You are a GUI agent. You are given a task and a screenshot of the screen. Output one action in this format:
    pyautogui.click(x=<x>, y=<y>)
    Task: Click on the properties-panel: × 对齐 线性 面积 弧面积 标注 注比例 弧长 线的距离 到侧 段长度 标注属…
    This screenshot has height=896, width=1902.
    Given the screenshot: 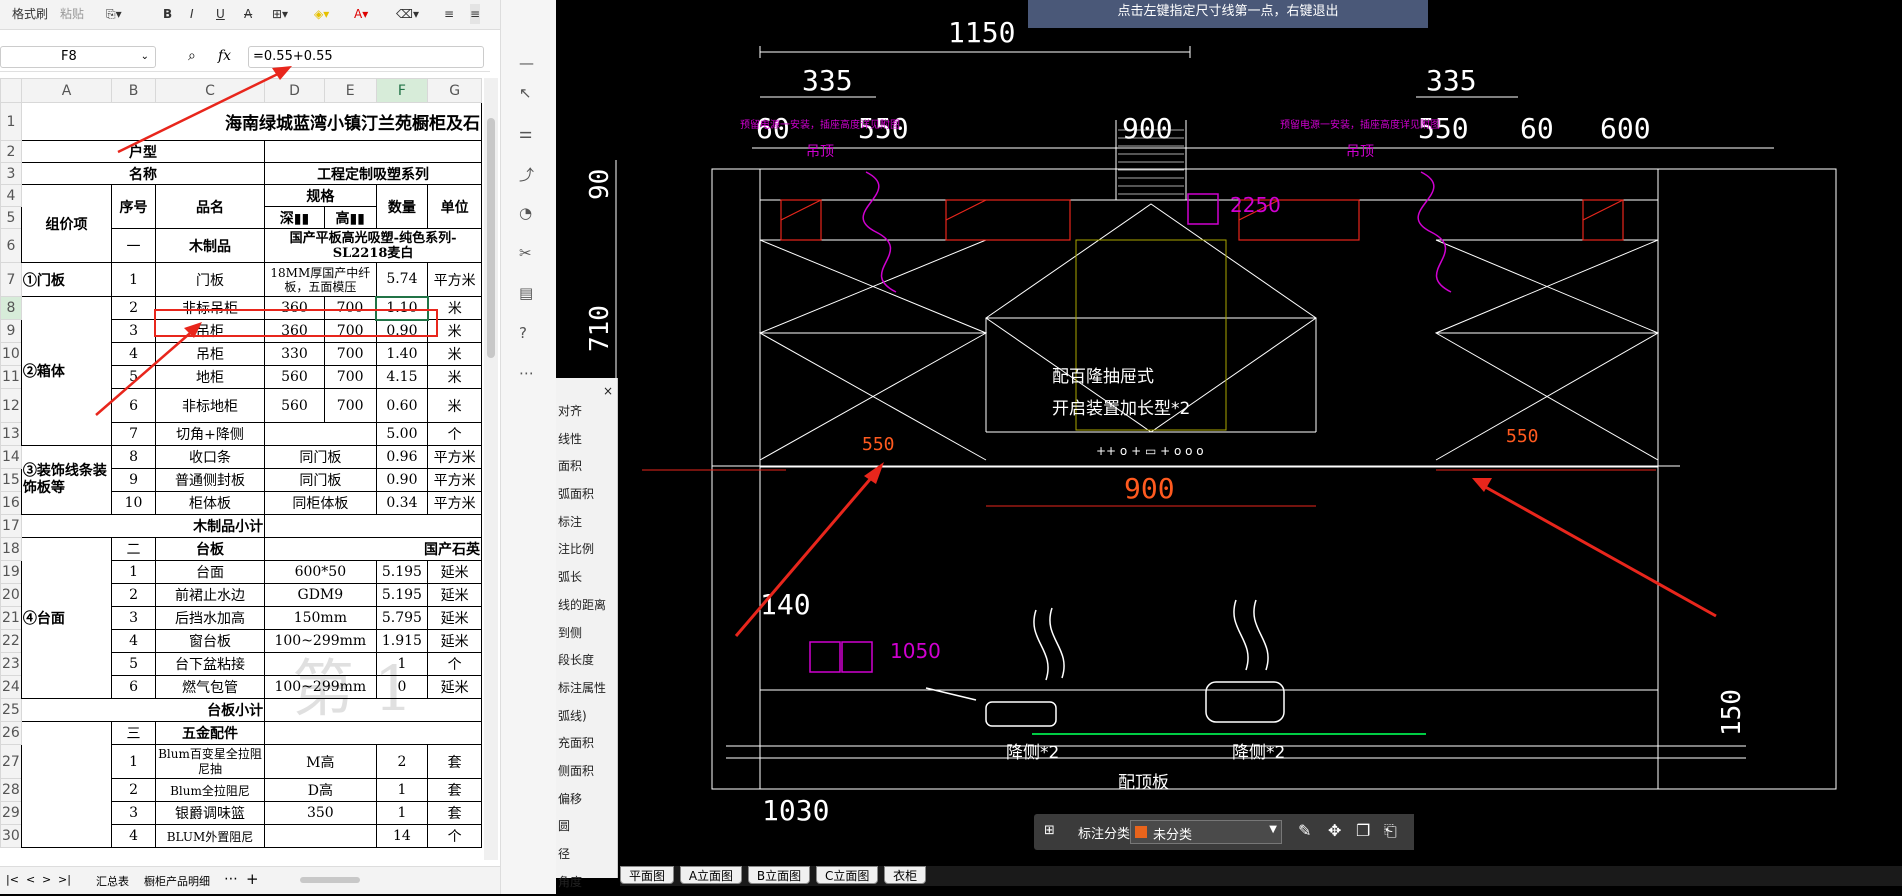 What is the action you would take?
    pyautogui.click(x=587, y=633)
    